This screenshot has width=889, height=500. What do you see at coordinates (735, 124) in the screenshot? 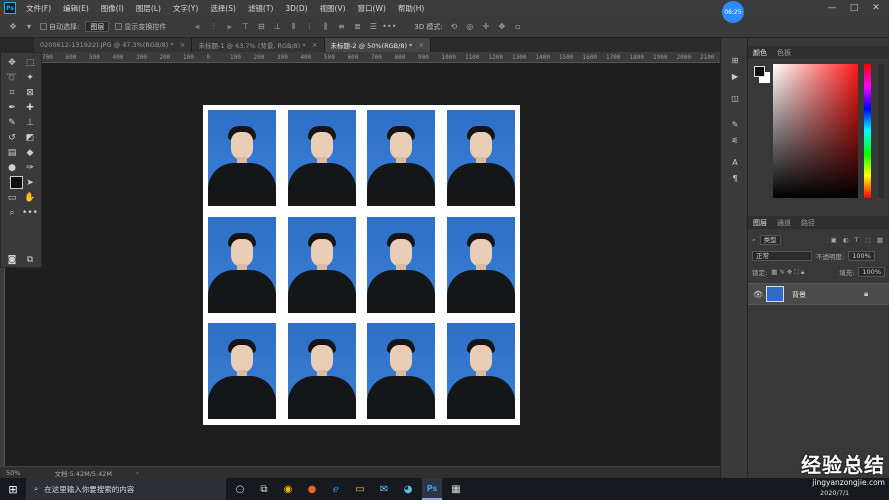
I see `brush-settings-icon: ✎` at bounding box center [735, 124].